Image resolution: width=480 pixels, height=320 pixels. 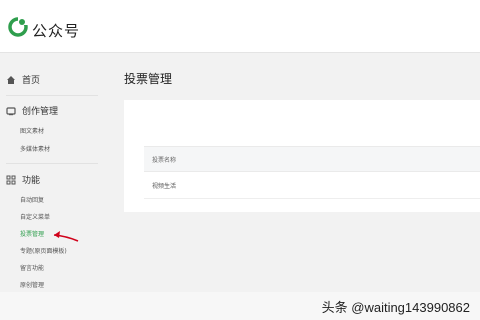 I want to click on column-header-vote-name: 投票名称, so click(x=164, y=160).